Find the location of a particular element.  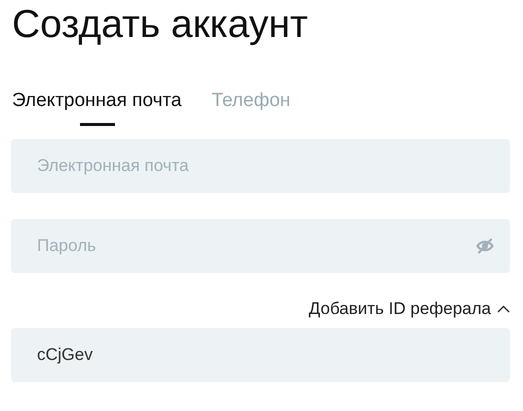

email-field: Электронная почта is located at coordinates (260, 166).